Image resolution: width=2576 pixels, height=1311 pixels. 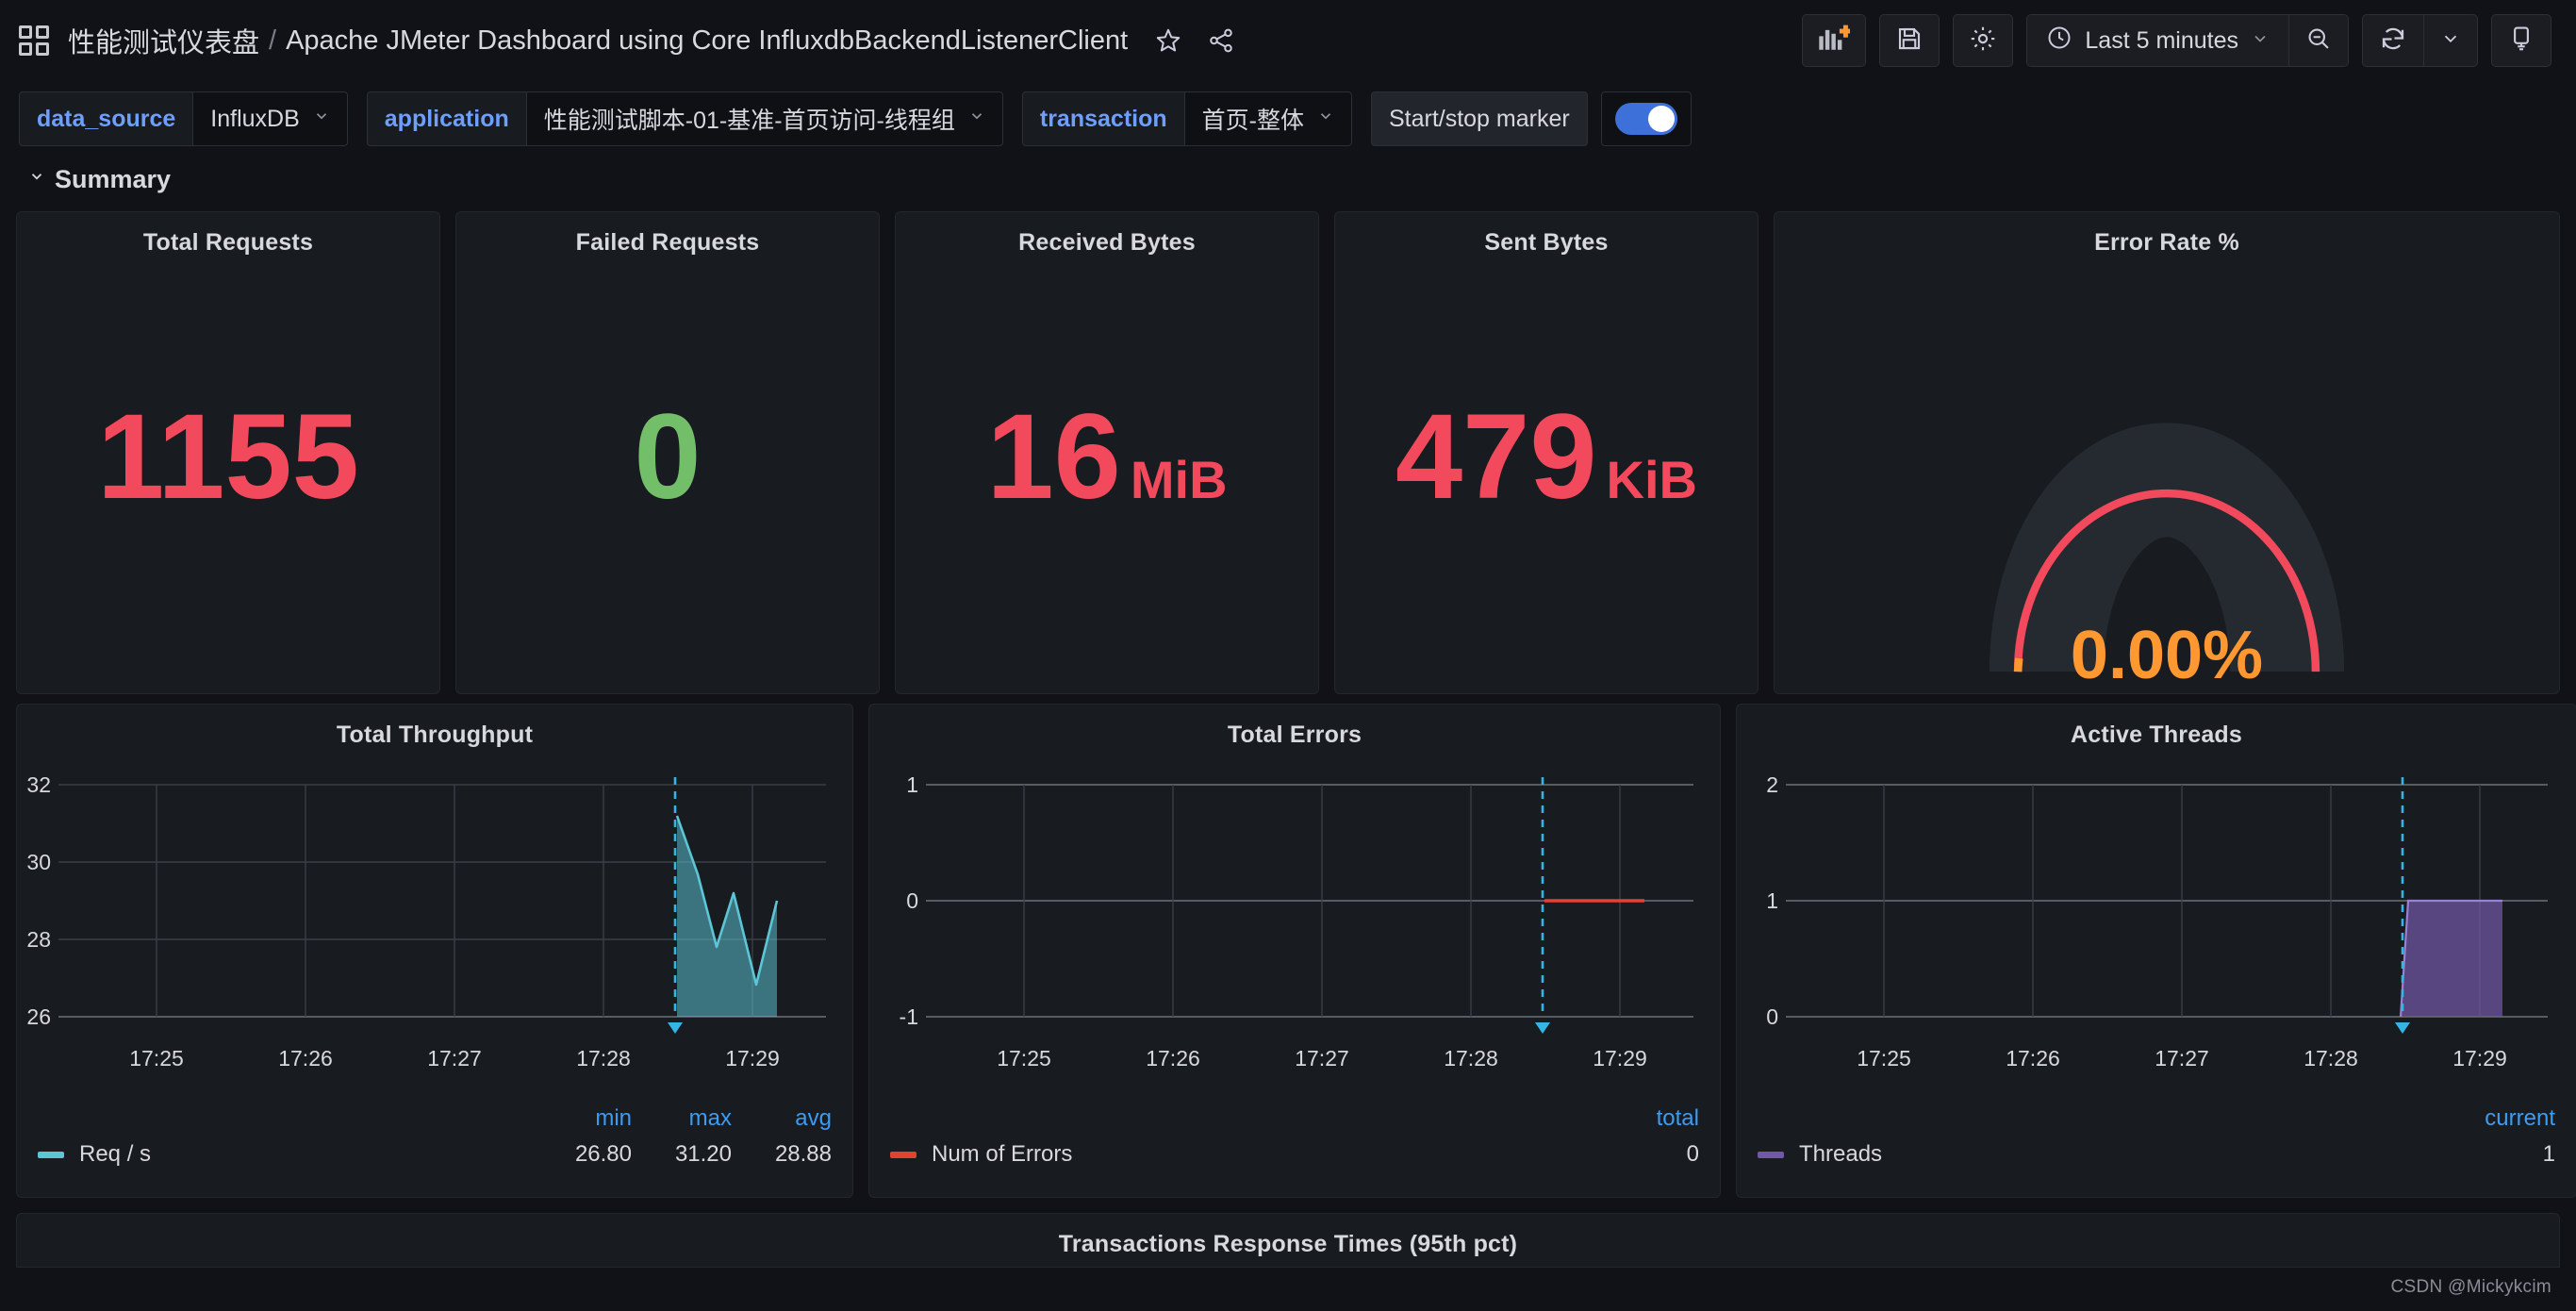 I want to click on variable-label-start-stop-marker: Start/stop marker, so click(x=1479, y=118).